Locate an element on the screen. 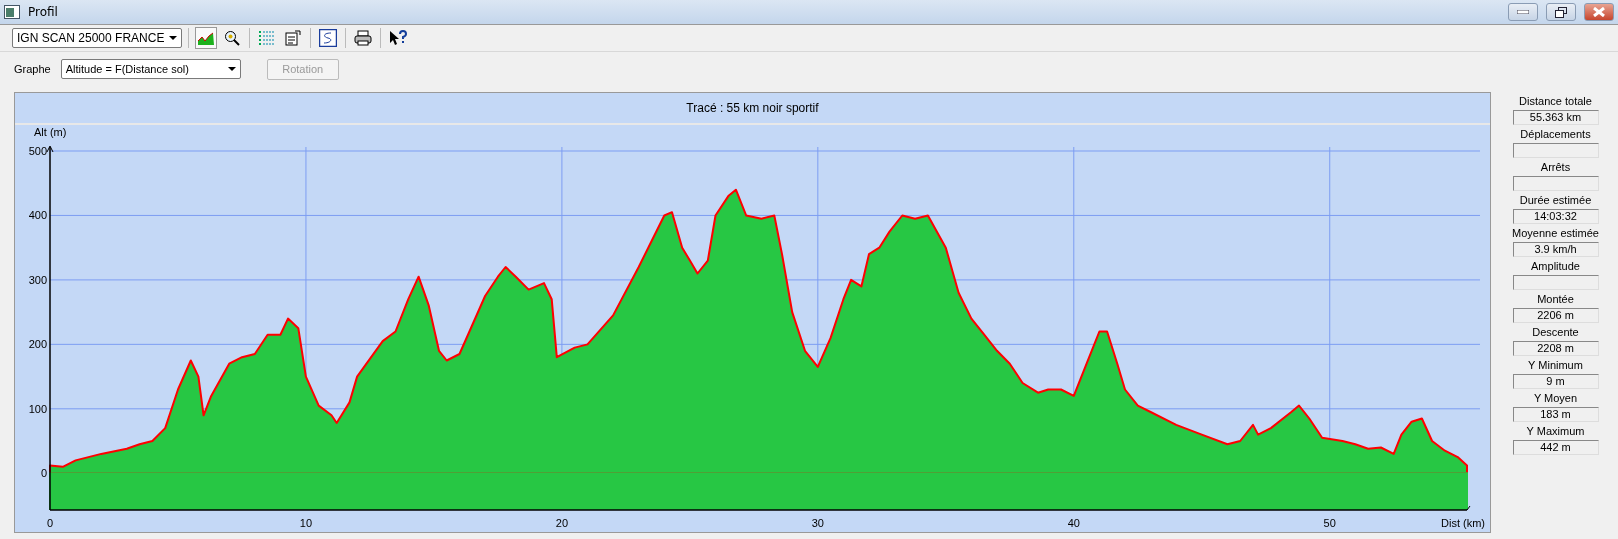 This screenshot has width=1618, height=539. minimize-button is located at coordinates (1523, 12).